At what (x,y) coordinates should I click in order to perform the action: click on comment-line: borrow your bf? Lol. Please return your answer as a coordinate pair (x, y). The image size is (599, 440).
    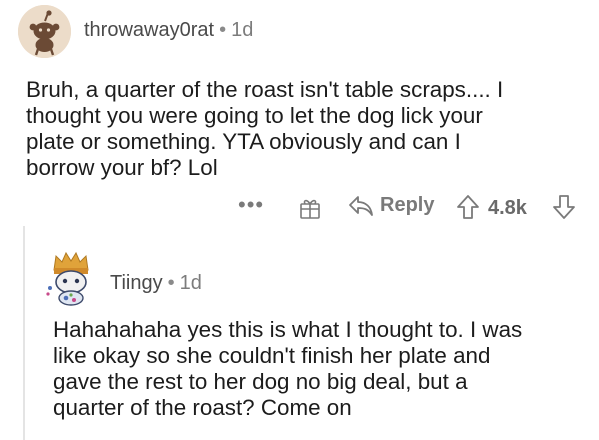
    Looking at the image, I should click on (122, 167).